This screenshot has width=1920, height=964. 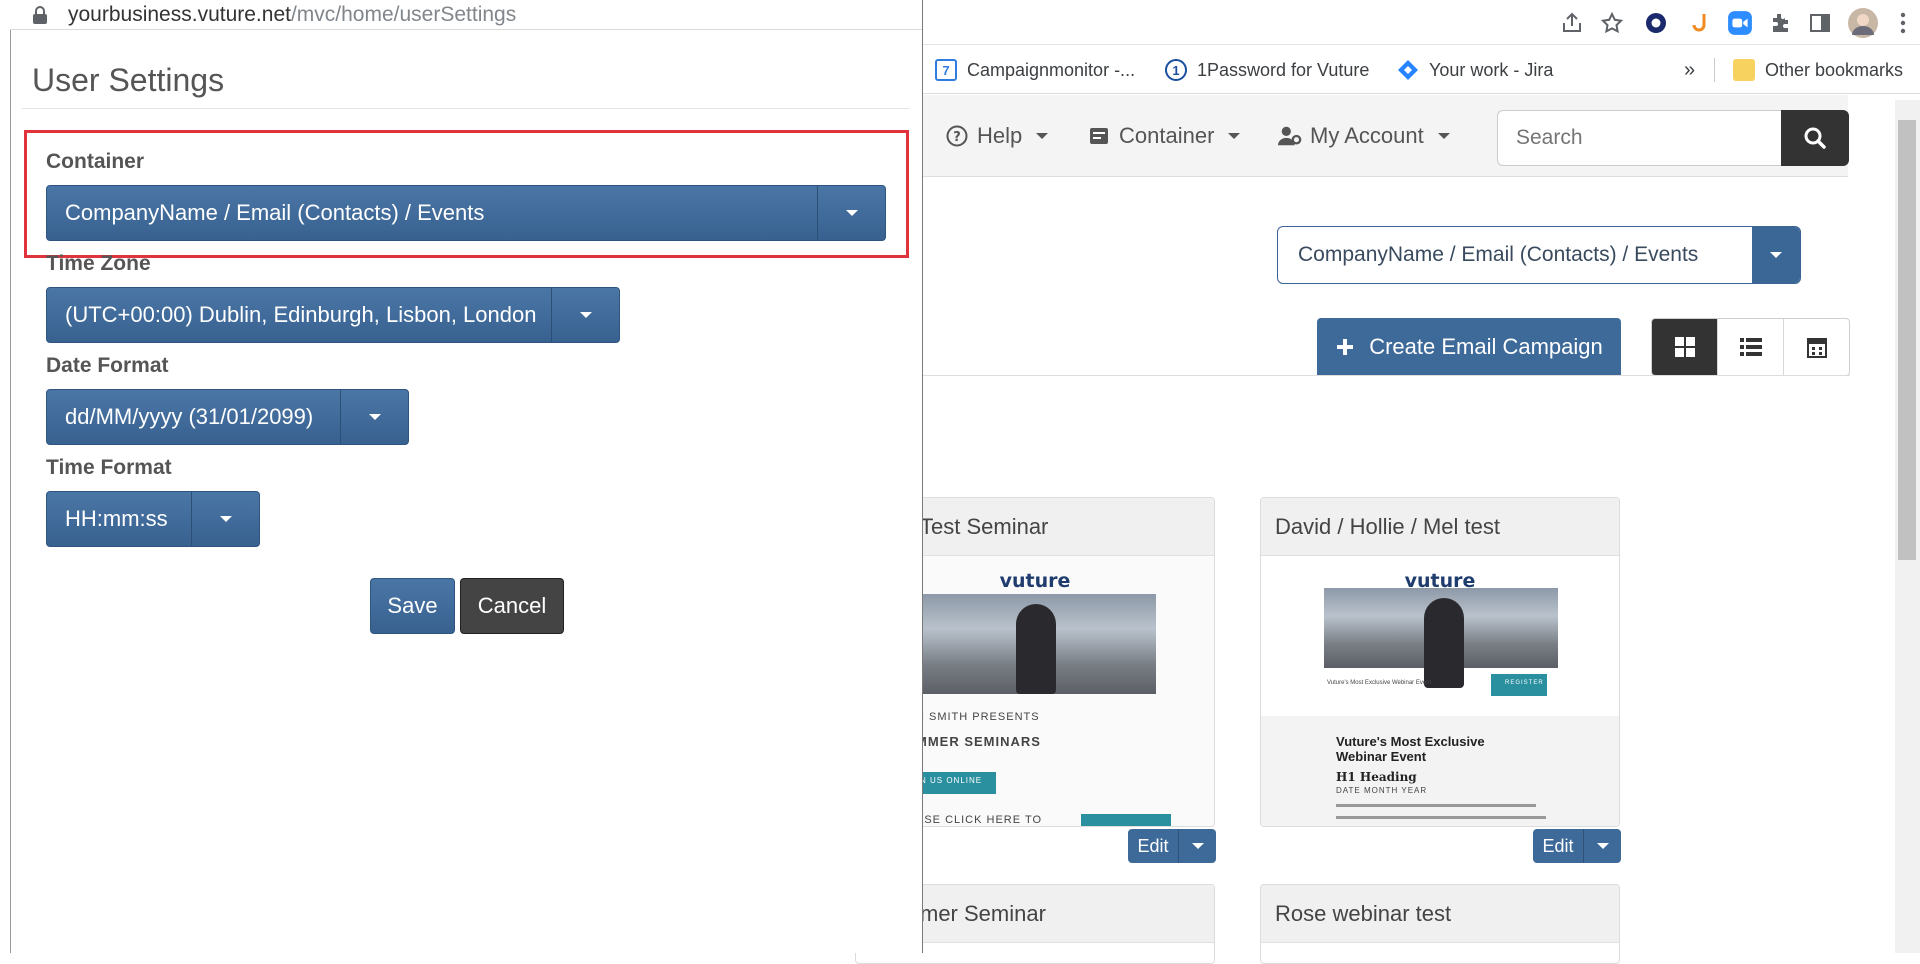 I want to click on thumbnail-heading: Vuture's Most Exclusive Webinar Event, so click(x=1410, y=749).